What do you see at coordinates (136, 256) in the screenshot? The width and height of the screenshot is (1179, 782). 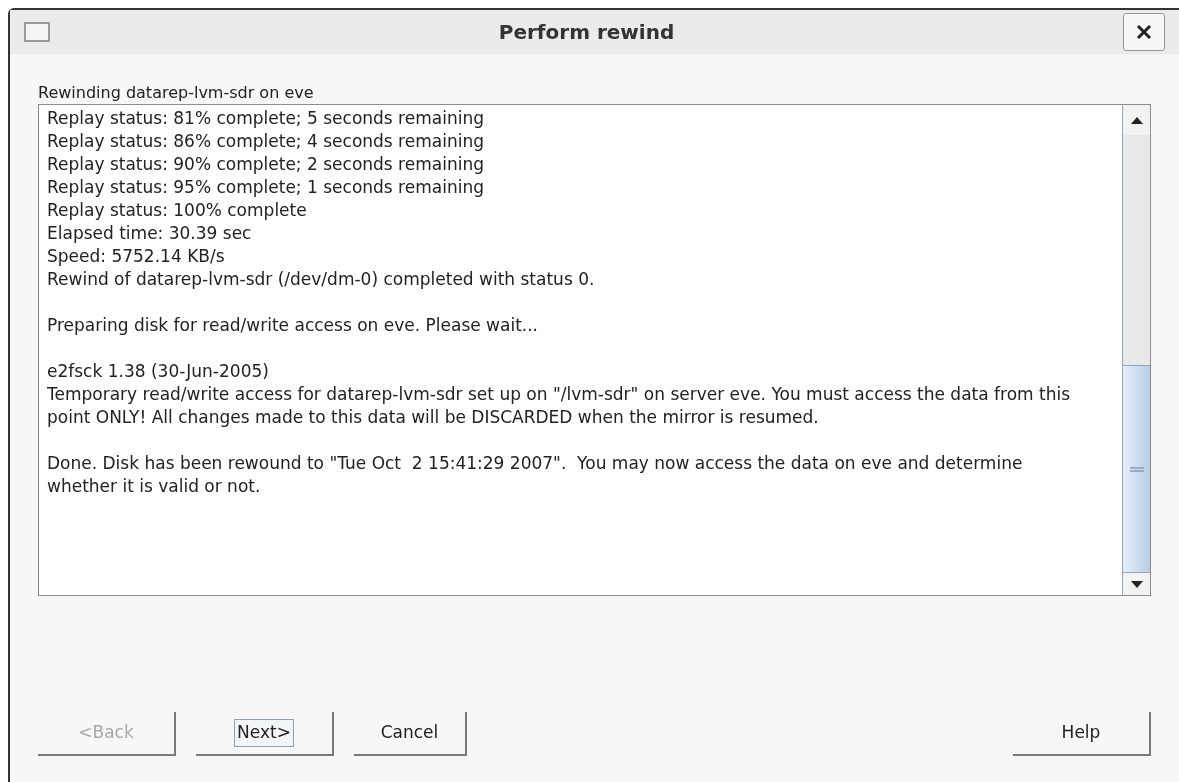 I see `log-line: Speed: 5752.14 KB/s` at bounding box center [136, 256].